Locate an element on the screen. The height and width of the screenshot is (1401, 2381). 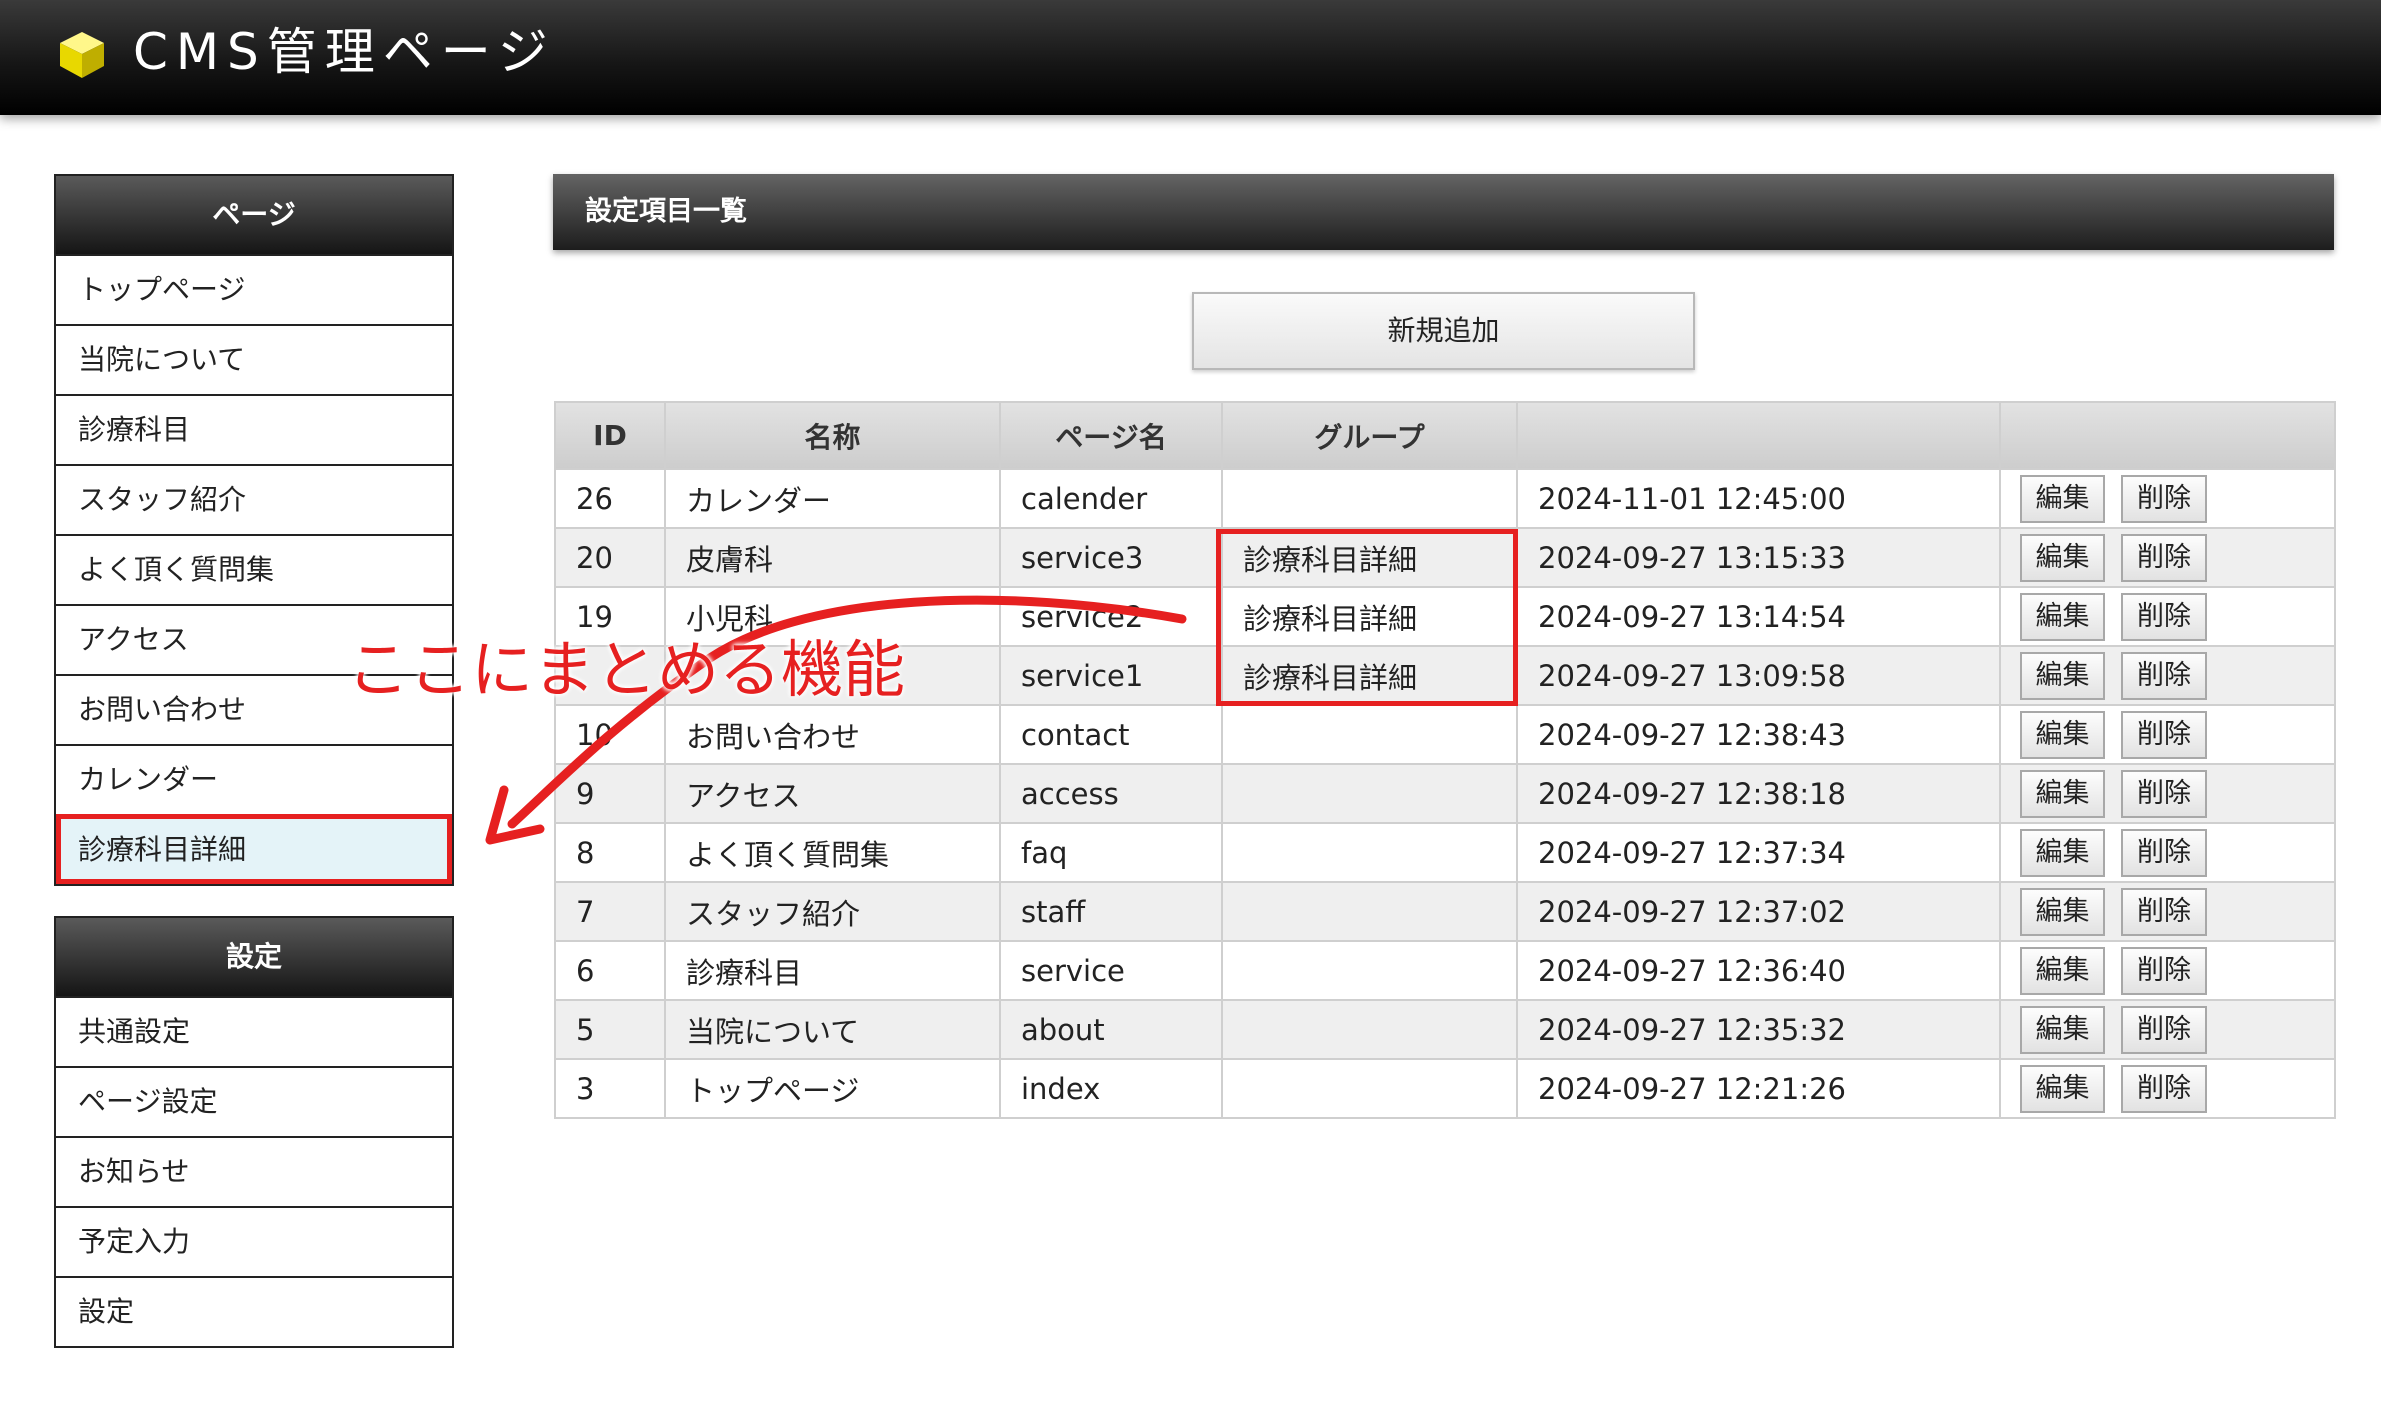
sidebar-item-settings: 設定 is located at coordinates (254, 1311).